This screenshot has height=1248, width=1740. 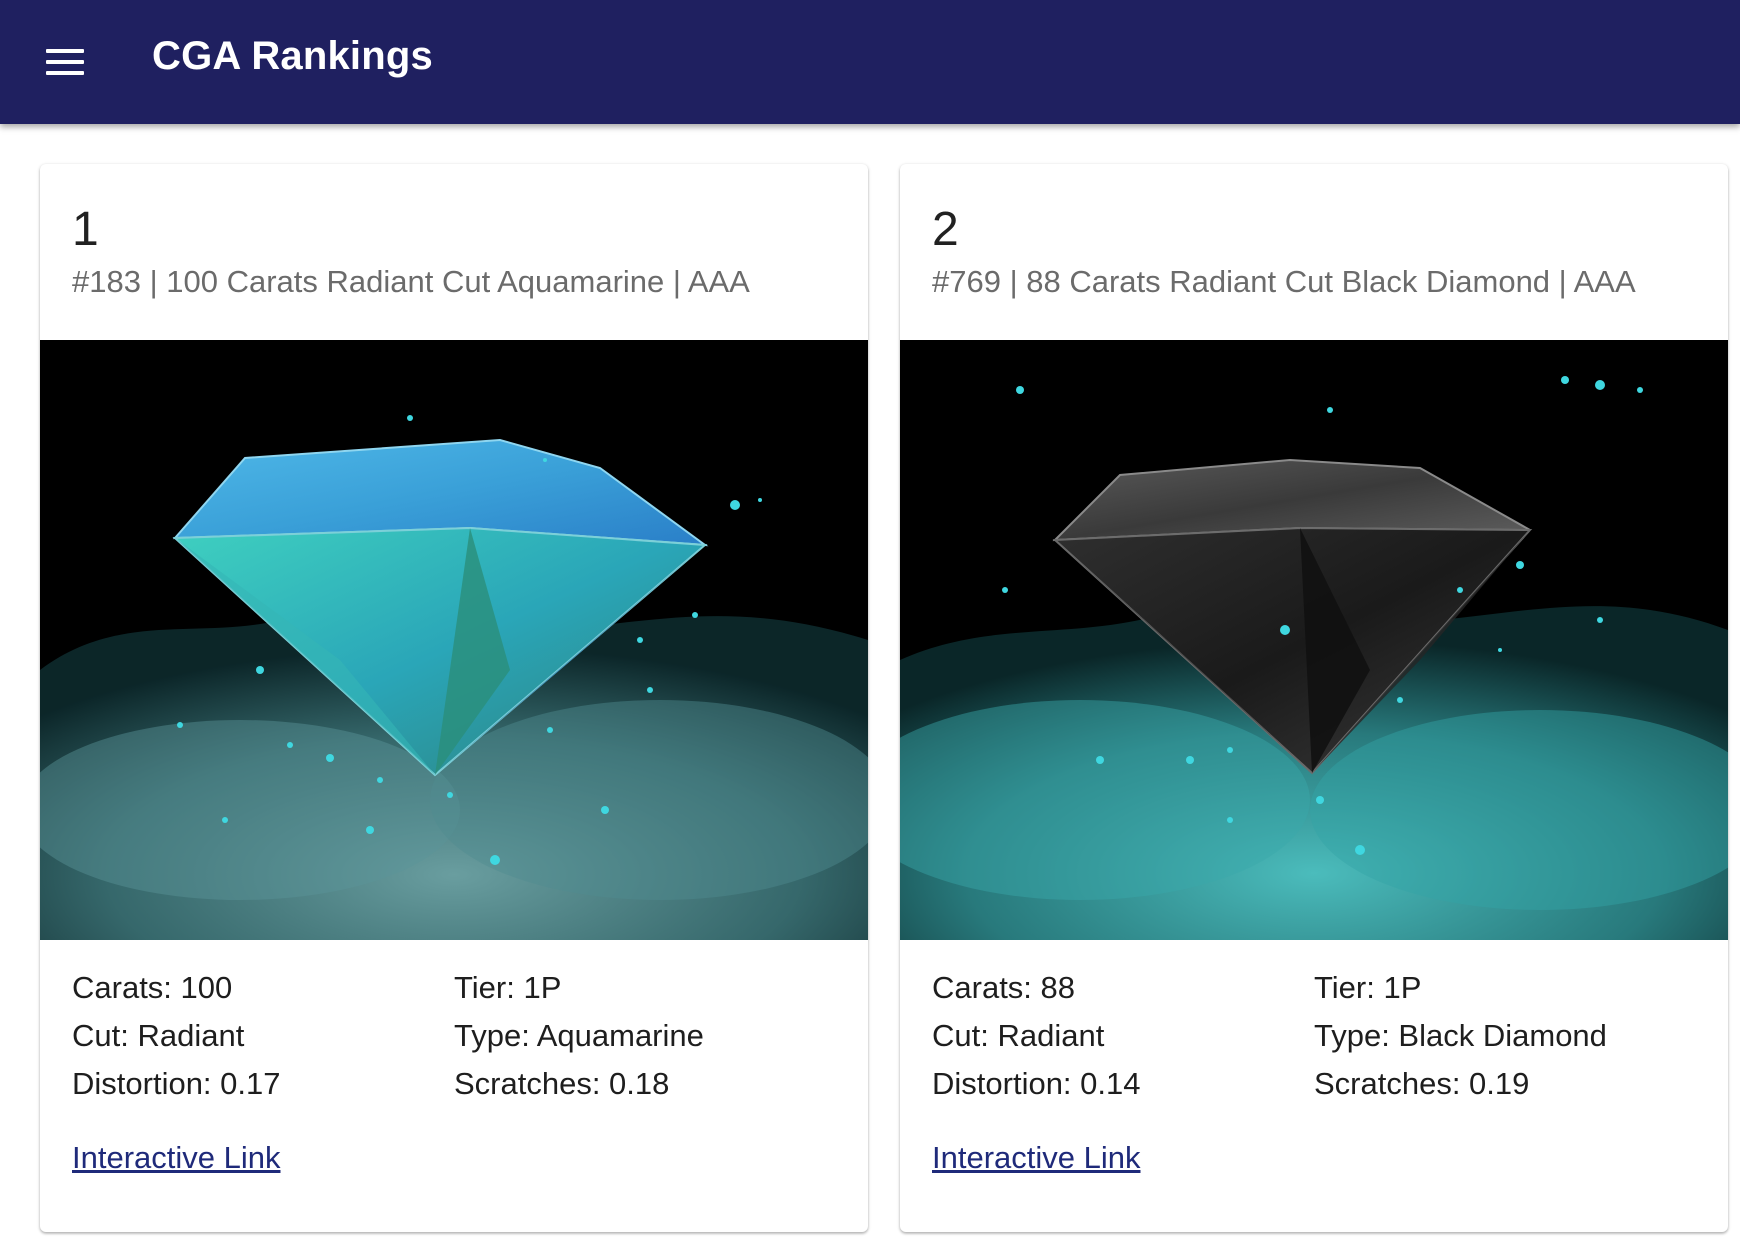 I want to click on page-title: CGA Rankings, so click(x=292, y=56).